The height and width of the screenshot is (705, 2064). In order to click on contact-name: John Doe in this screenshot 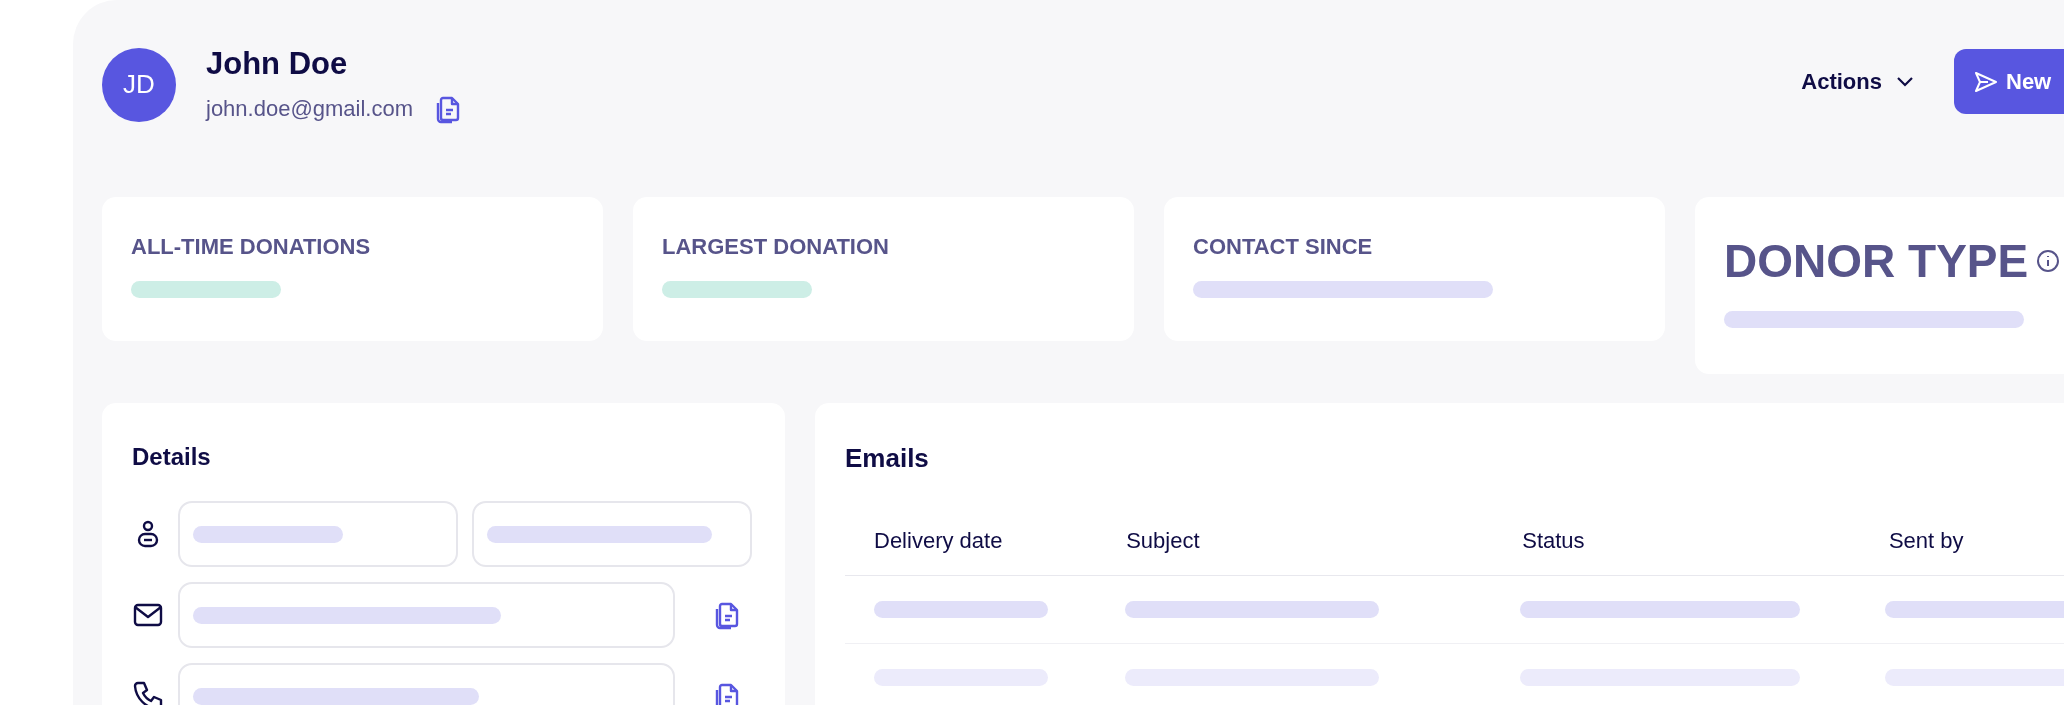, I will do `click(277, 64)`.